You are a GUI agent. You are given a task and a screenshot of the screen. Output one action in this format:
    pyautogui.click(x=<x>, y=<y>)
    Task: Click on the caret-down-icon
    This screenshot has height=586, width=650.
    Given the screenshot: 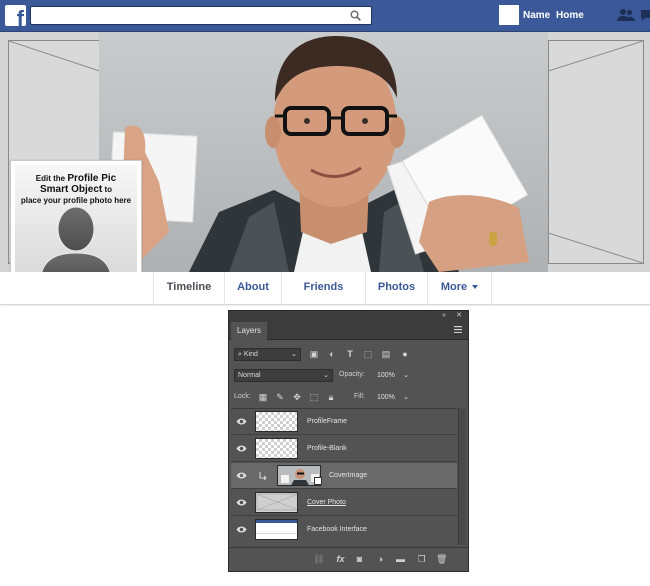 What is the action you would take?
    pyautogui.click(x=475, y=287)
    